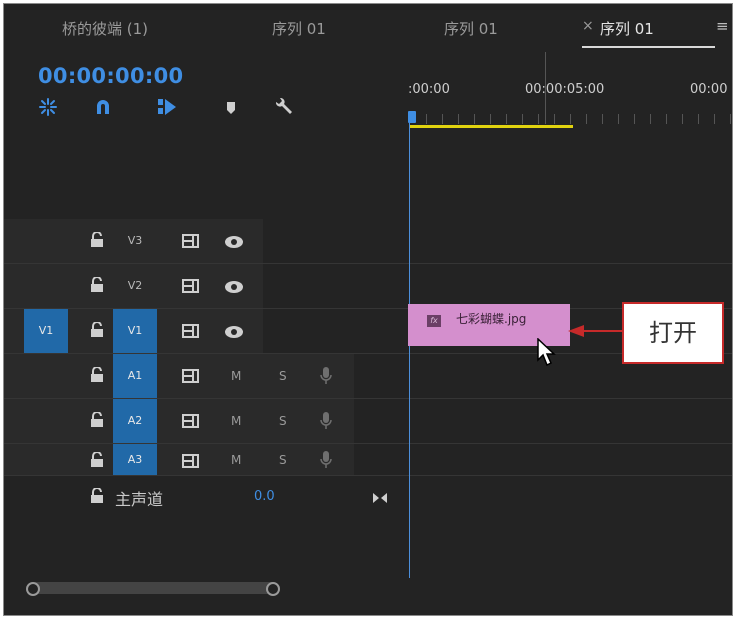 Image resolution: width=736 pixels, height=619 pixels. What do you see at coordinates (285, 109) in the screenshot?
I see `wrench-icon` at bounding box center [285, 109].